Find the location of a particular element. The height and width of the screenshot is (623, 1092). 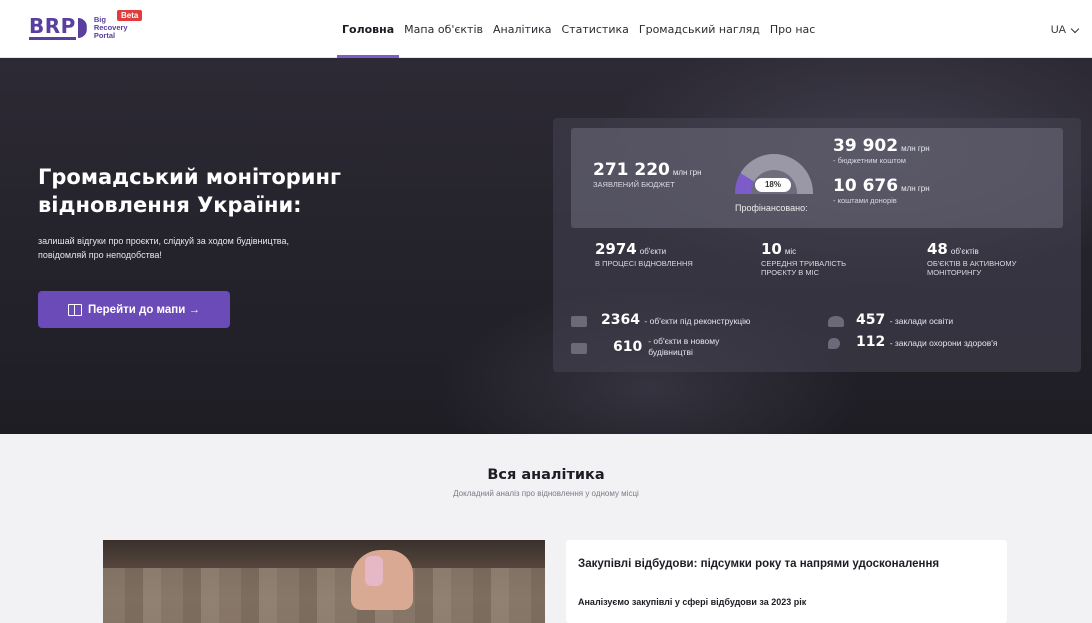

logo-flag-icon is located at coordinates (82, 28).